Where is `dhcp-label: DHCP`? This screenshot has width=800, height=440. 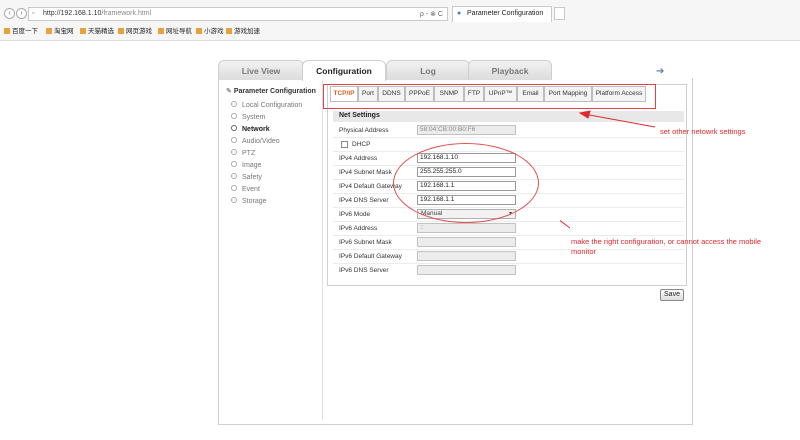
dhcp-label: DHCP is located at coordinates (361, 144).